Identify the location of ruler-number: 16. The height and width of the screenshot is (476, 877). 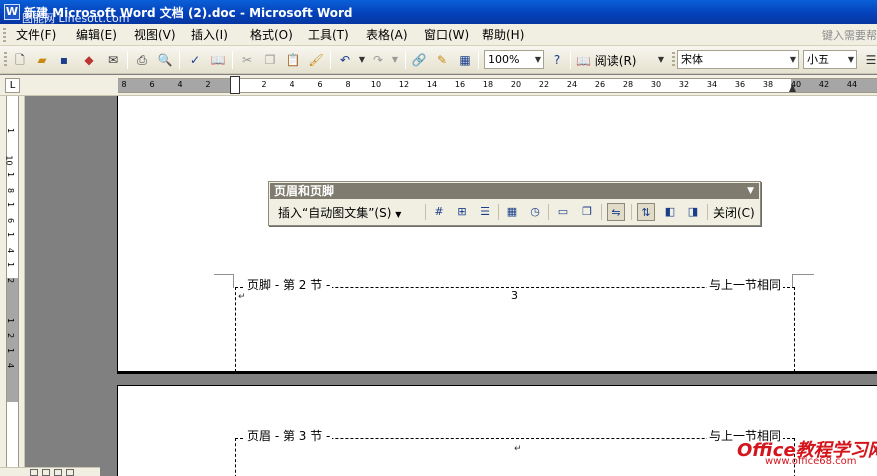
(460, 84).